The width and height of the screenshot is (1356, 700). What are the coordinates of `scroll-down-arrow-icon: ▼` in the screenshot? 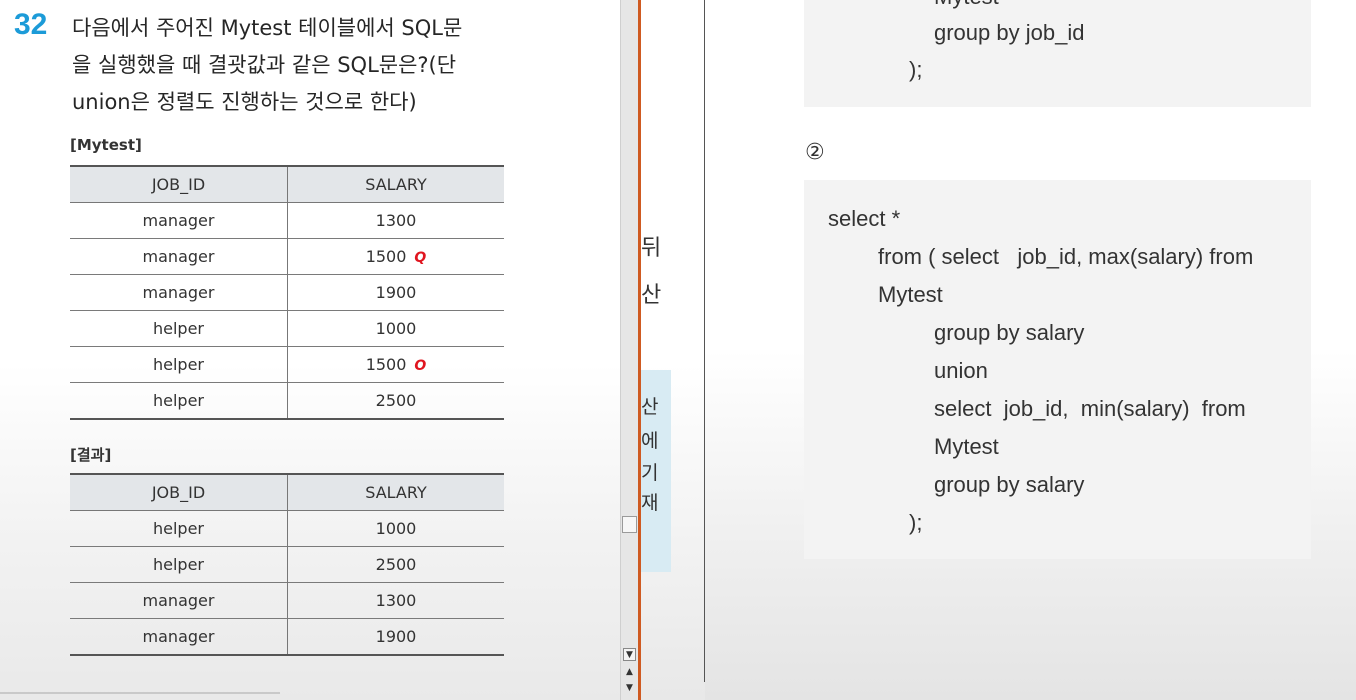 It's located at (629, 654).